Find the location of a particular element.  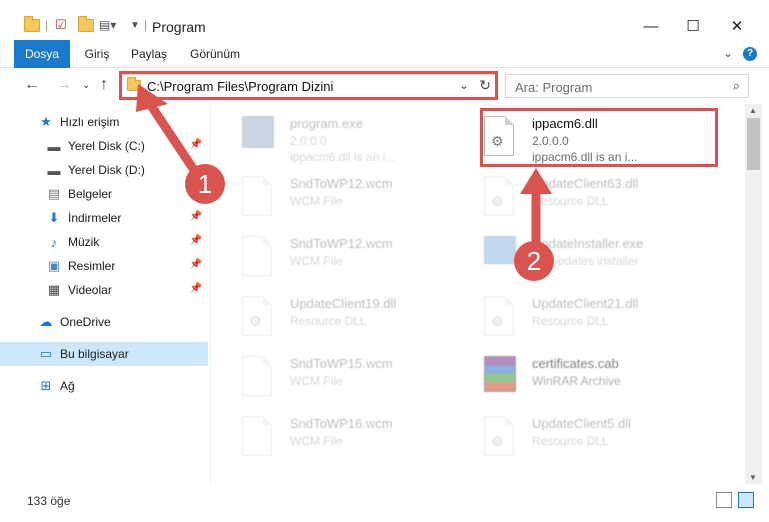

quick-access-dropdown-icon: ▼ is located at coordinates (135, 25).